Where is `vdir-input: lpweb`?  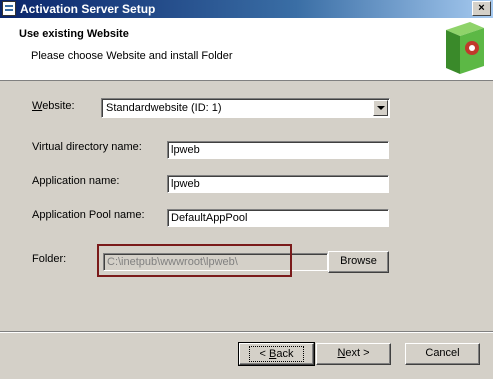
vdir-input: lpweb is located at coordinates (278, 150).